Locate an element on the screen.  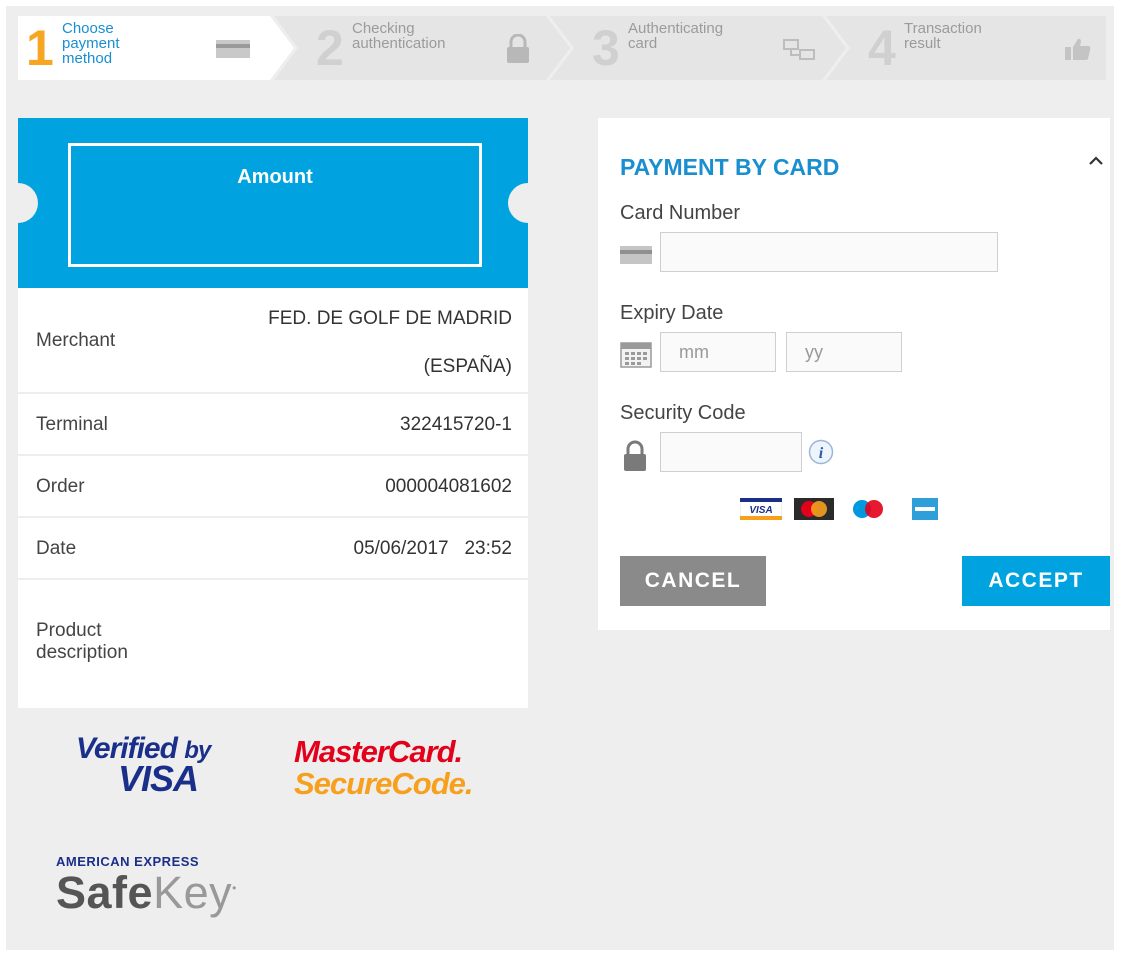
card-number-label: Card Number is located at coordinates (680, 213).